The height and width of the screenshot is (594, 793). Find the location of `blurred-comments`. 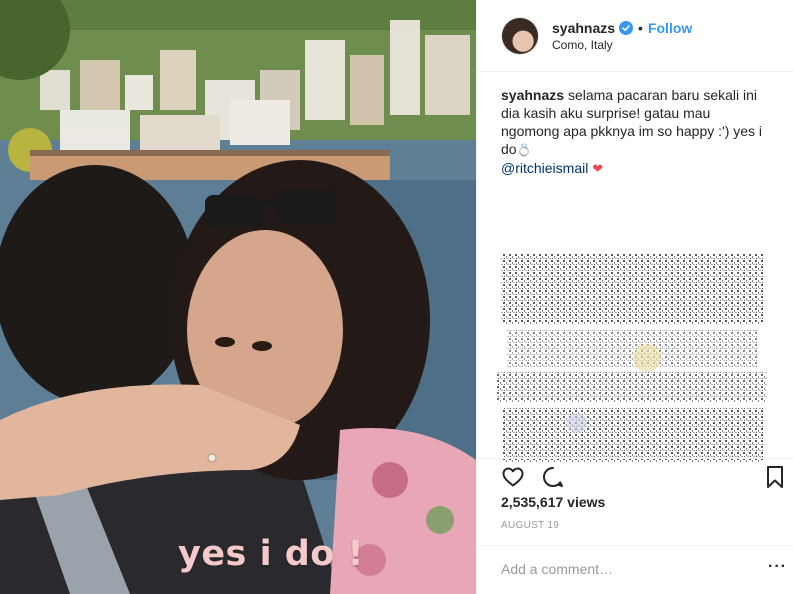

blurred-comments is located at coordinates (632, 358).